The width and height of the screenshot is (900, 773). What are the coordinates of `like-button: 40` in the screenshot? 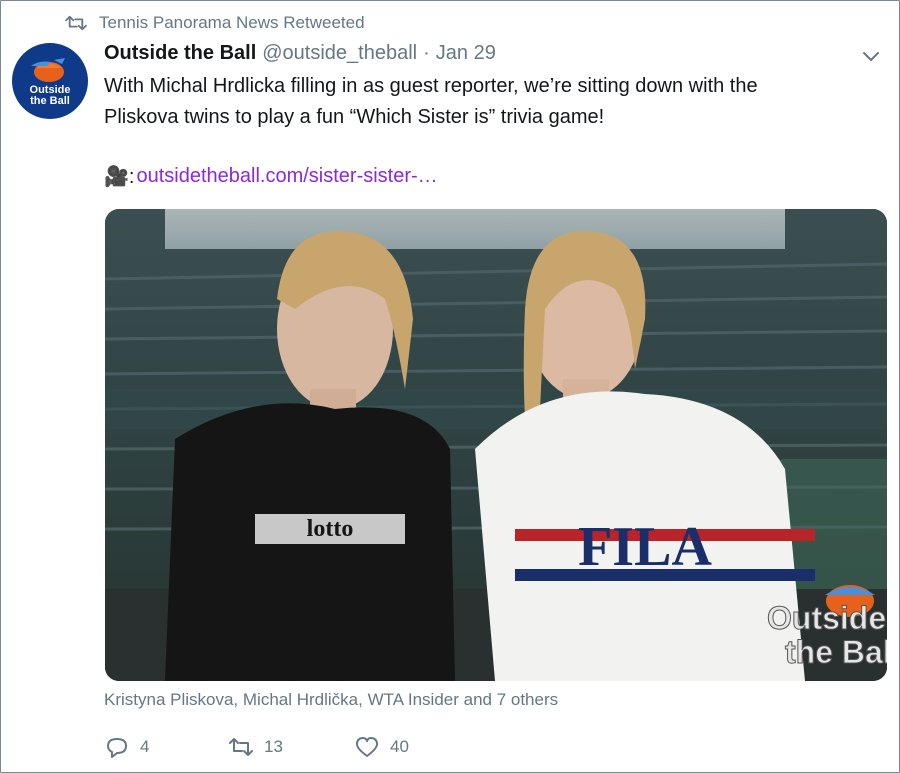 It's located at (381, 747).